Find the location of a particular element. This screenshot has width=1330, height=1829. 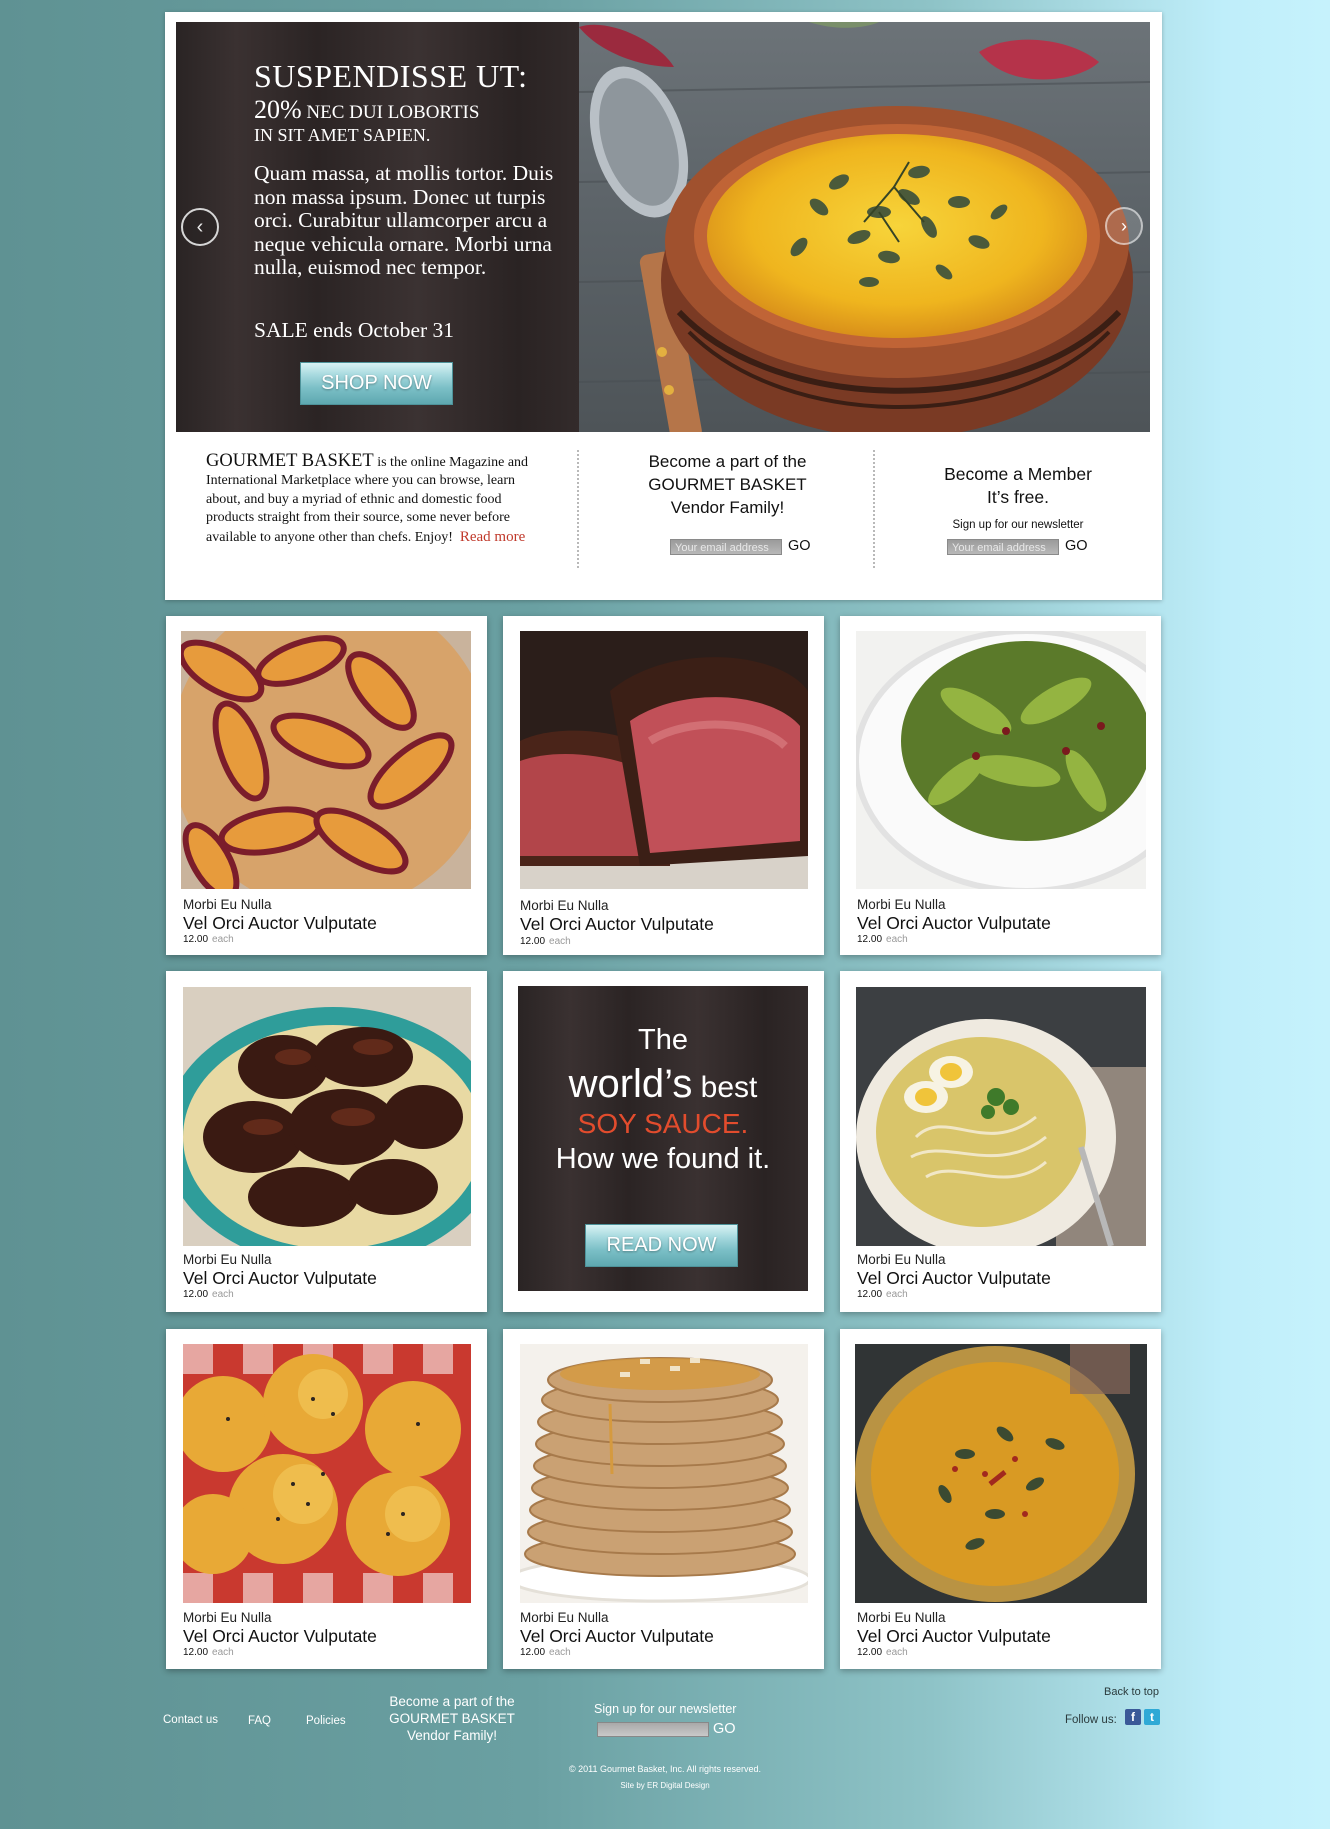

footer-newsletter-label: Sign up for our newsletter is located at coordinates (665, 1709).